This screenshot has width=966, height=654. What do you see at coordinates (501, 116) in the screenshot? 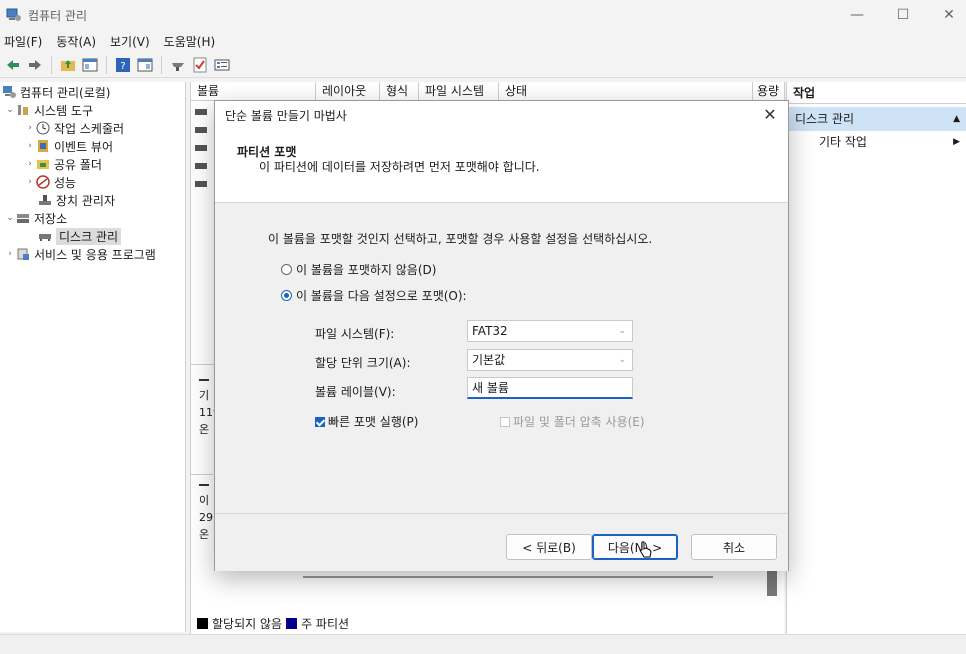
I see `dialog-title: 단순 볼륨 만들기 마법사` at bounding box center [501, 116].